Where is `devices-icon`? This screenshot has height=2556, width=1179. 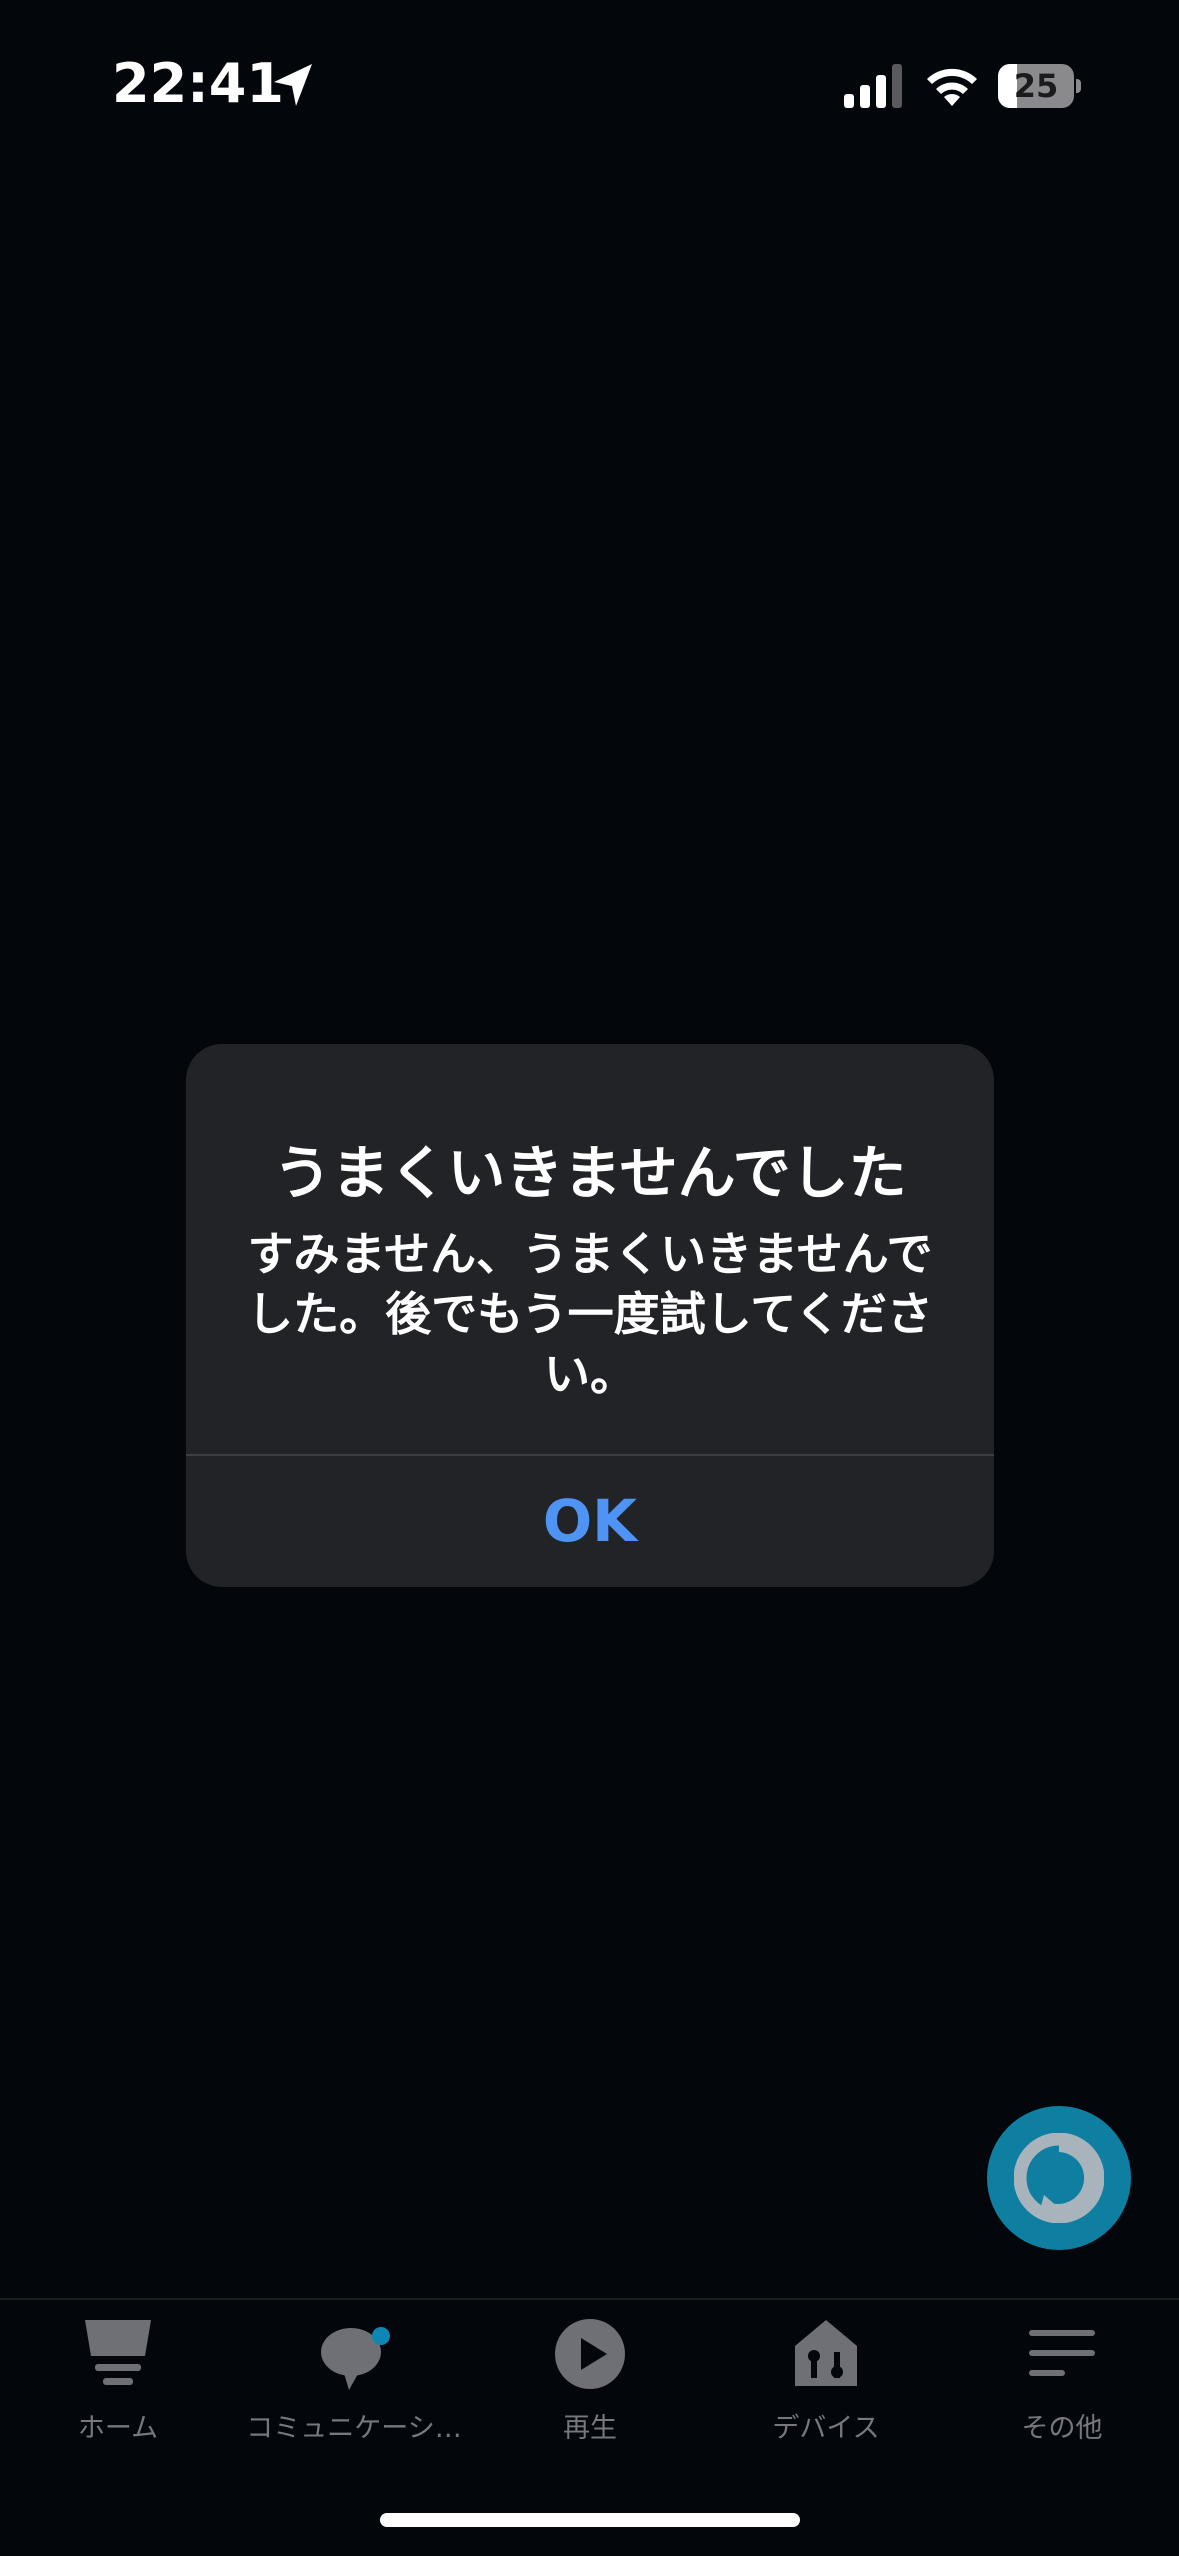
devices-icon is located at coordinates (826, 2353).